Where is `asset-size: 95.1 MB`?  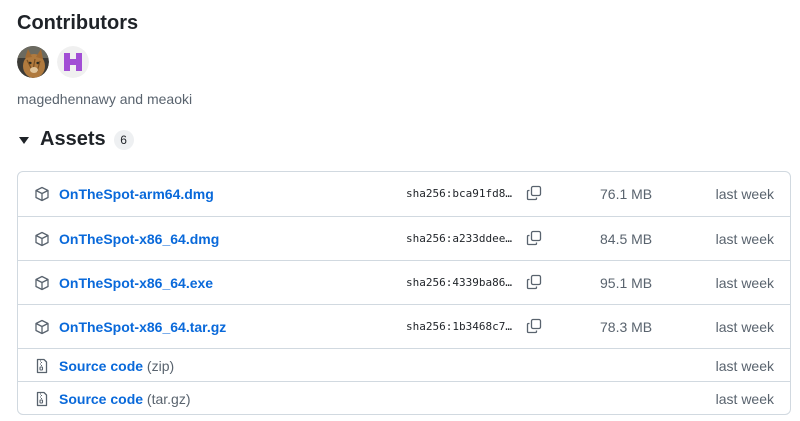
asset-size: 95.1 MB is located at coordinates (626, 283).